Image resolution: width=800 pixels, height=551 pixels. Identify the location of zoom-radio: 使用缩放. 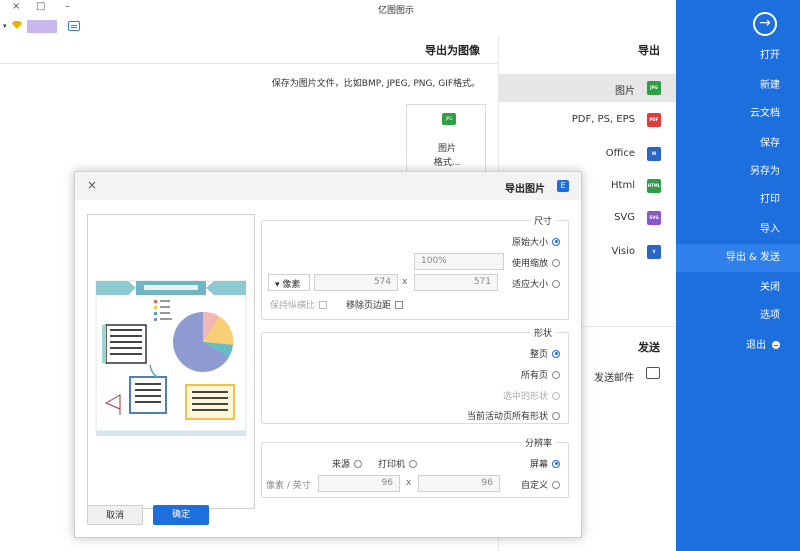
(536, 262).